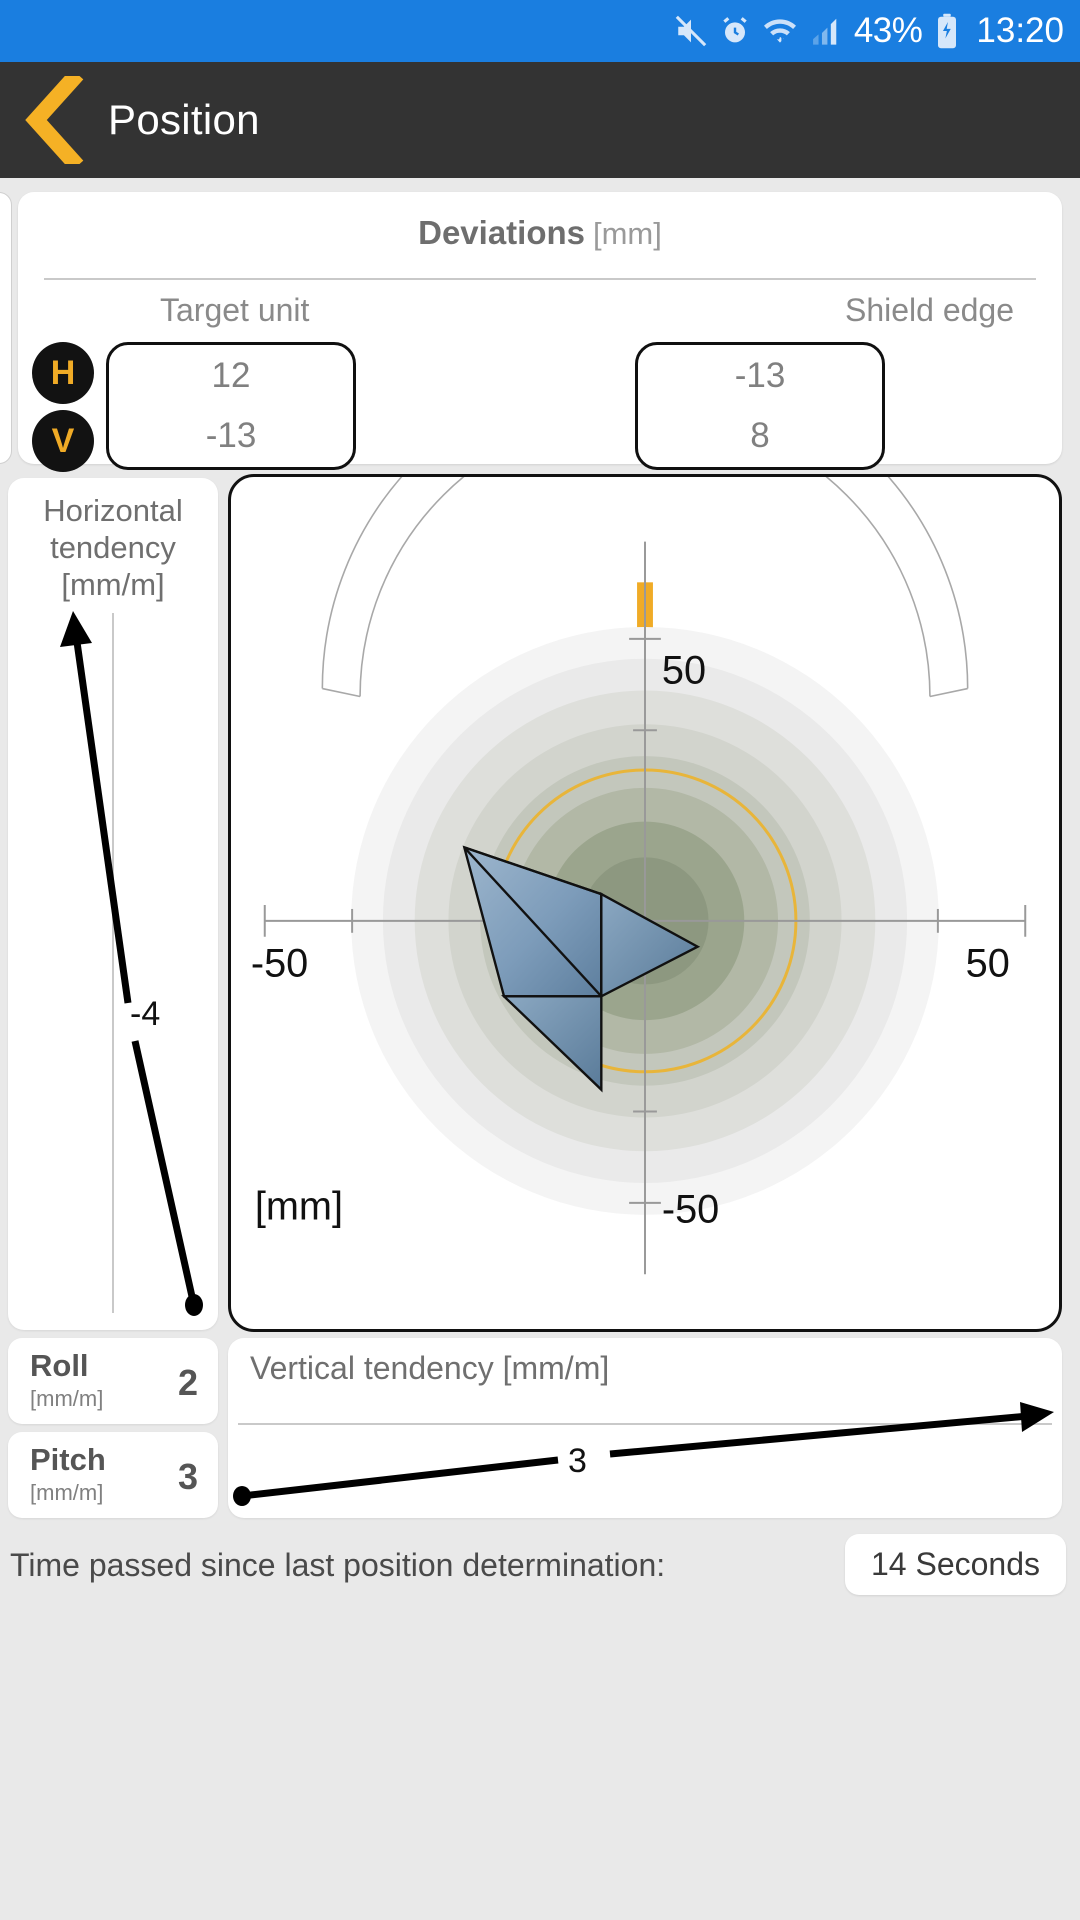 This screenshot has width=1080, height=1920. I want to click on horizontal-tendency-endpoint, so click(194, 1305).